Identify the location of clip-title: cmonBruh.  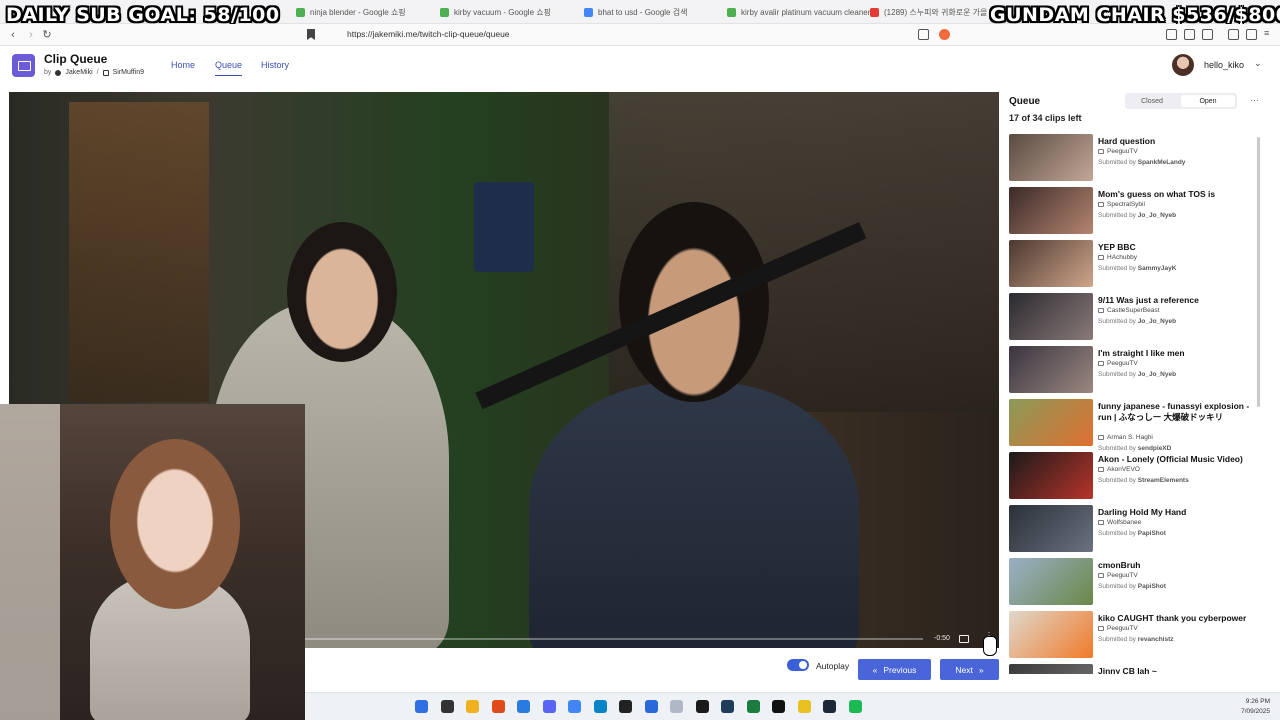
(1119, 565).